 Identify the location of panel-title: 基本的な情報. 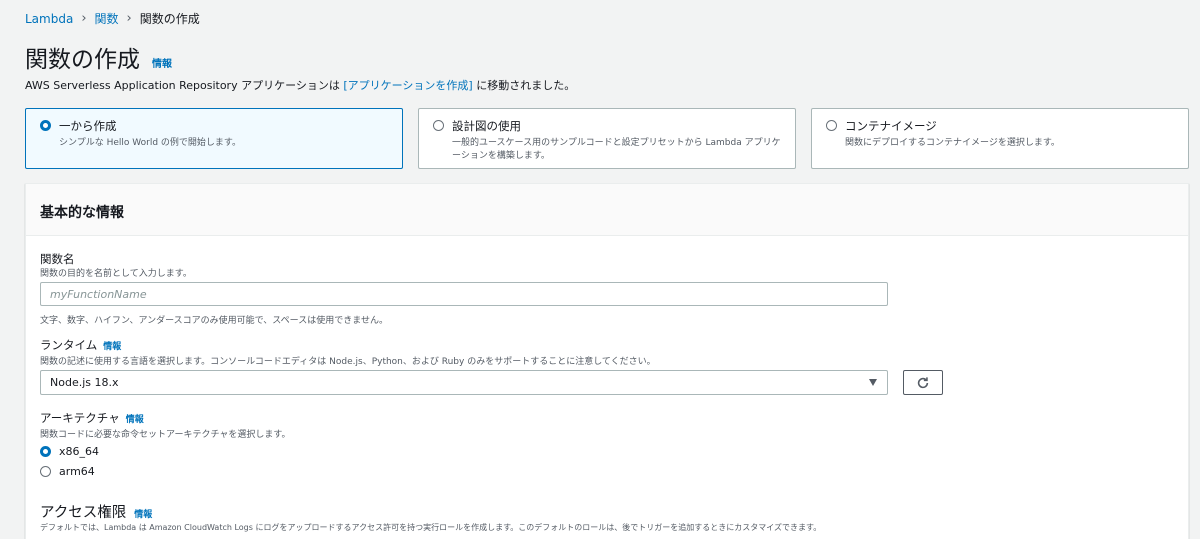
(82, 213).